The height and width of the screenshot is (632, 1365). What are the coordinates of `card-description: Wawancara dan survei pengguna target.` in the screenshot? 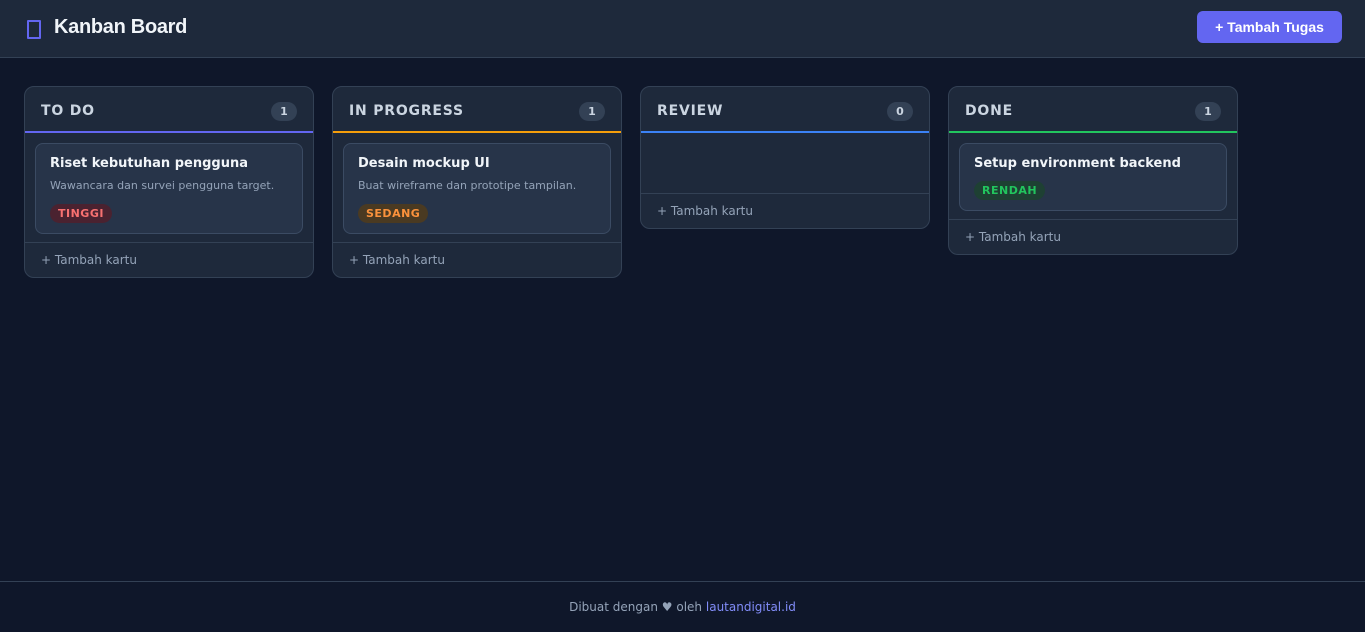 It's located at (162, 185).